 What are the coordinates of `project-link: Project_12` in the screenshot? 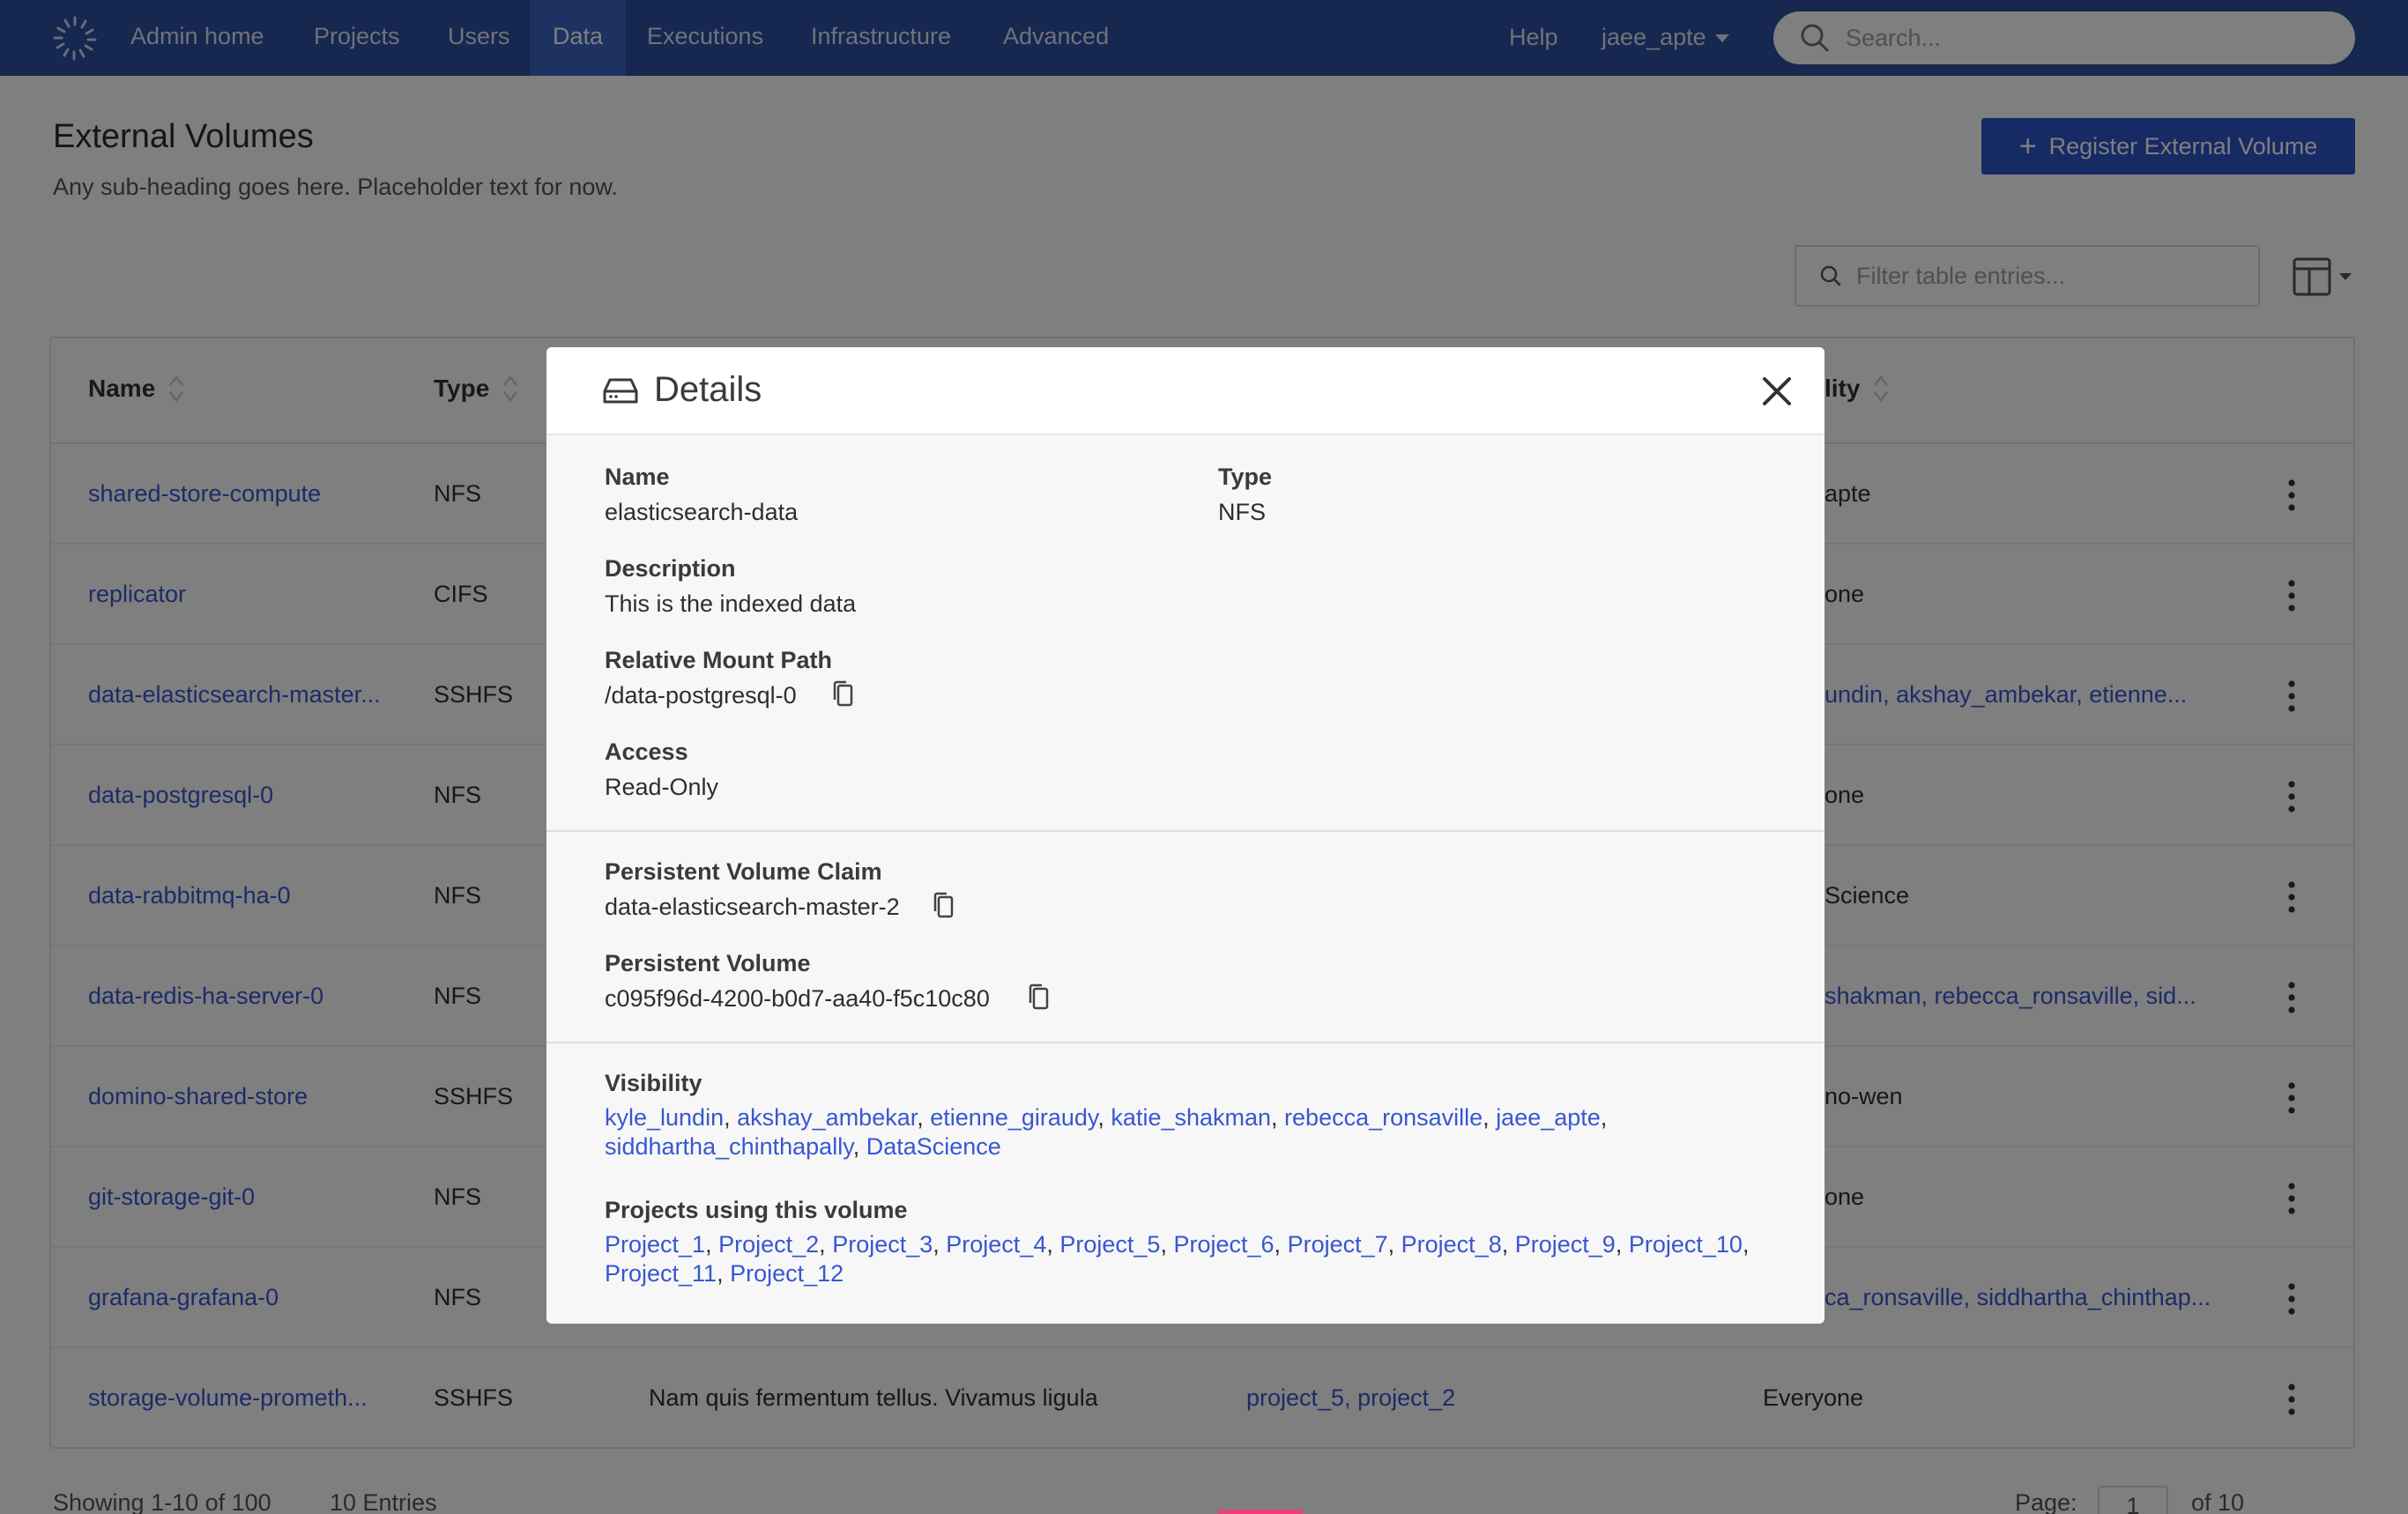 It's located at (787, 1274).